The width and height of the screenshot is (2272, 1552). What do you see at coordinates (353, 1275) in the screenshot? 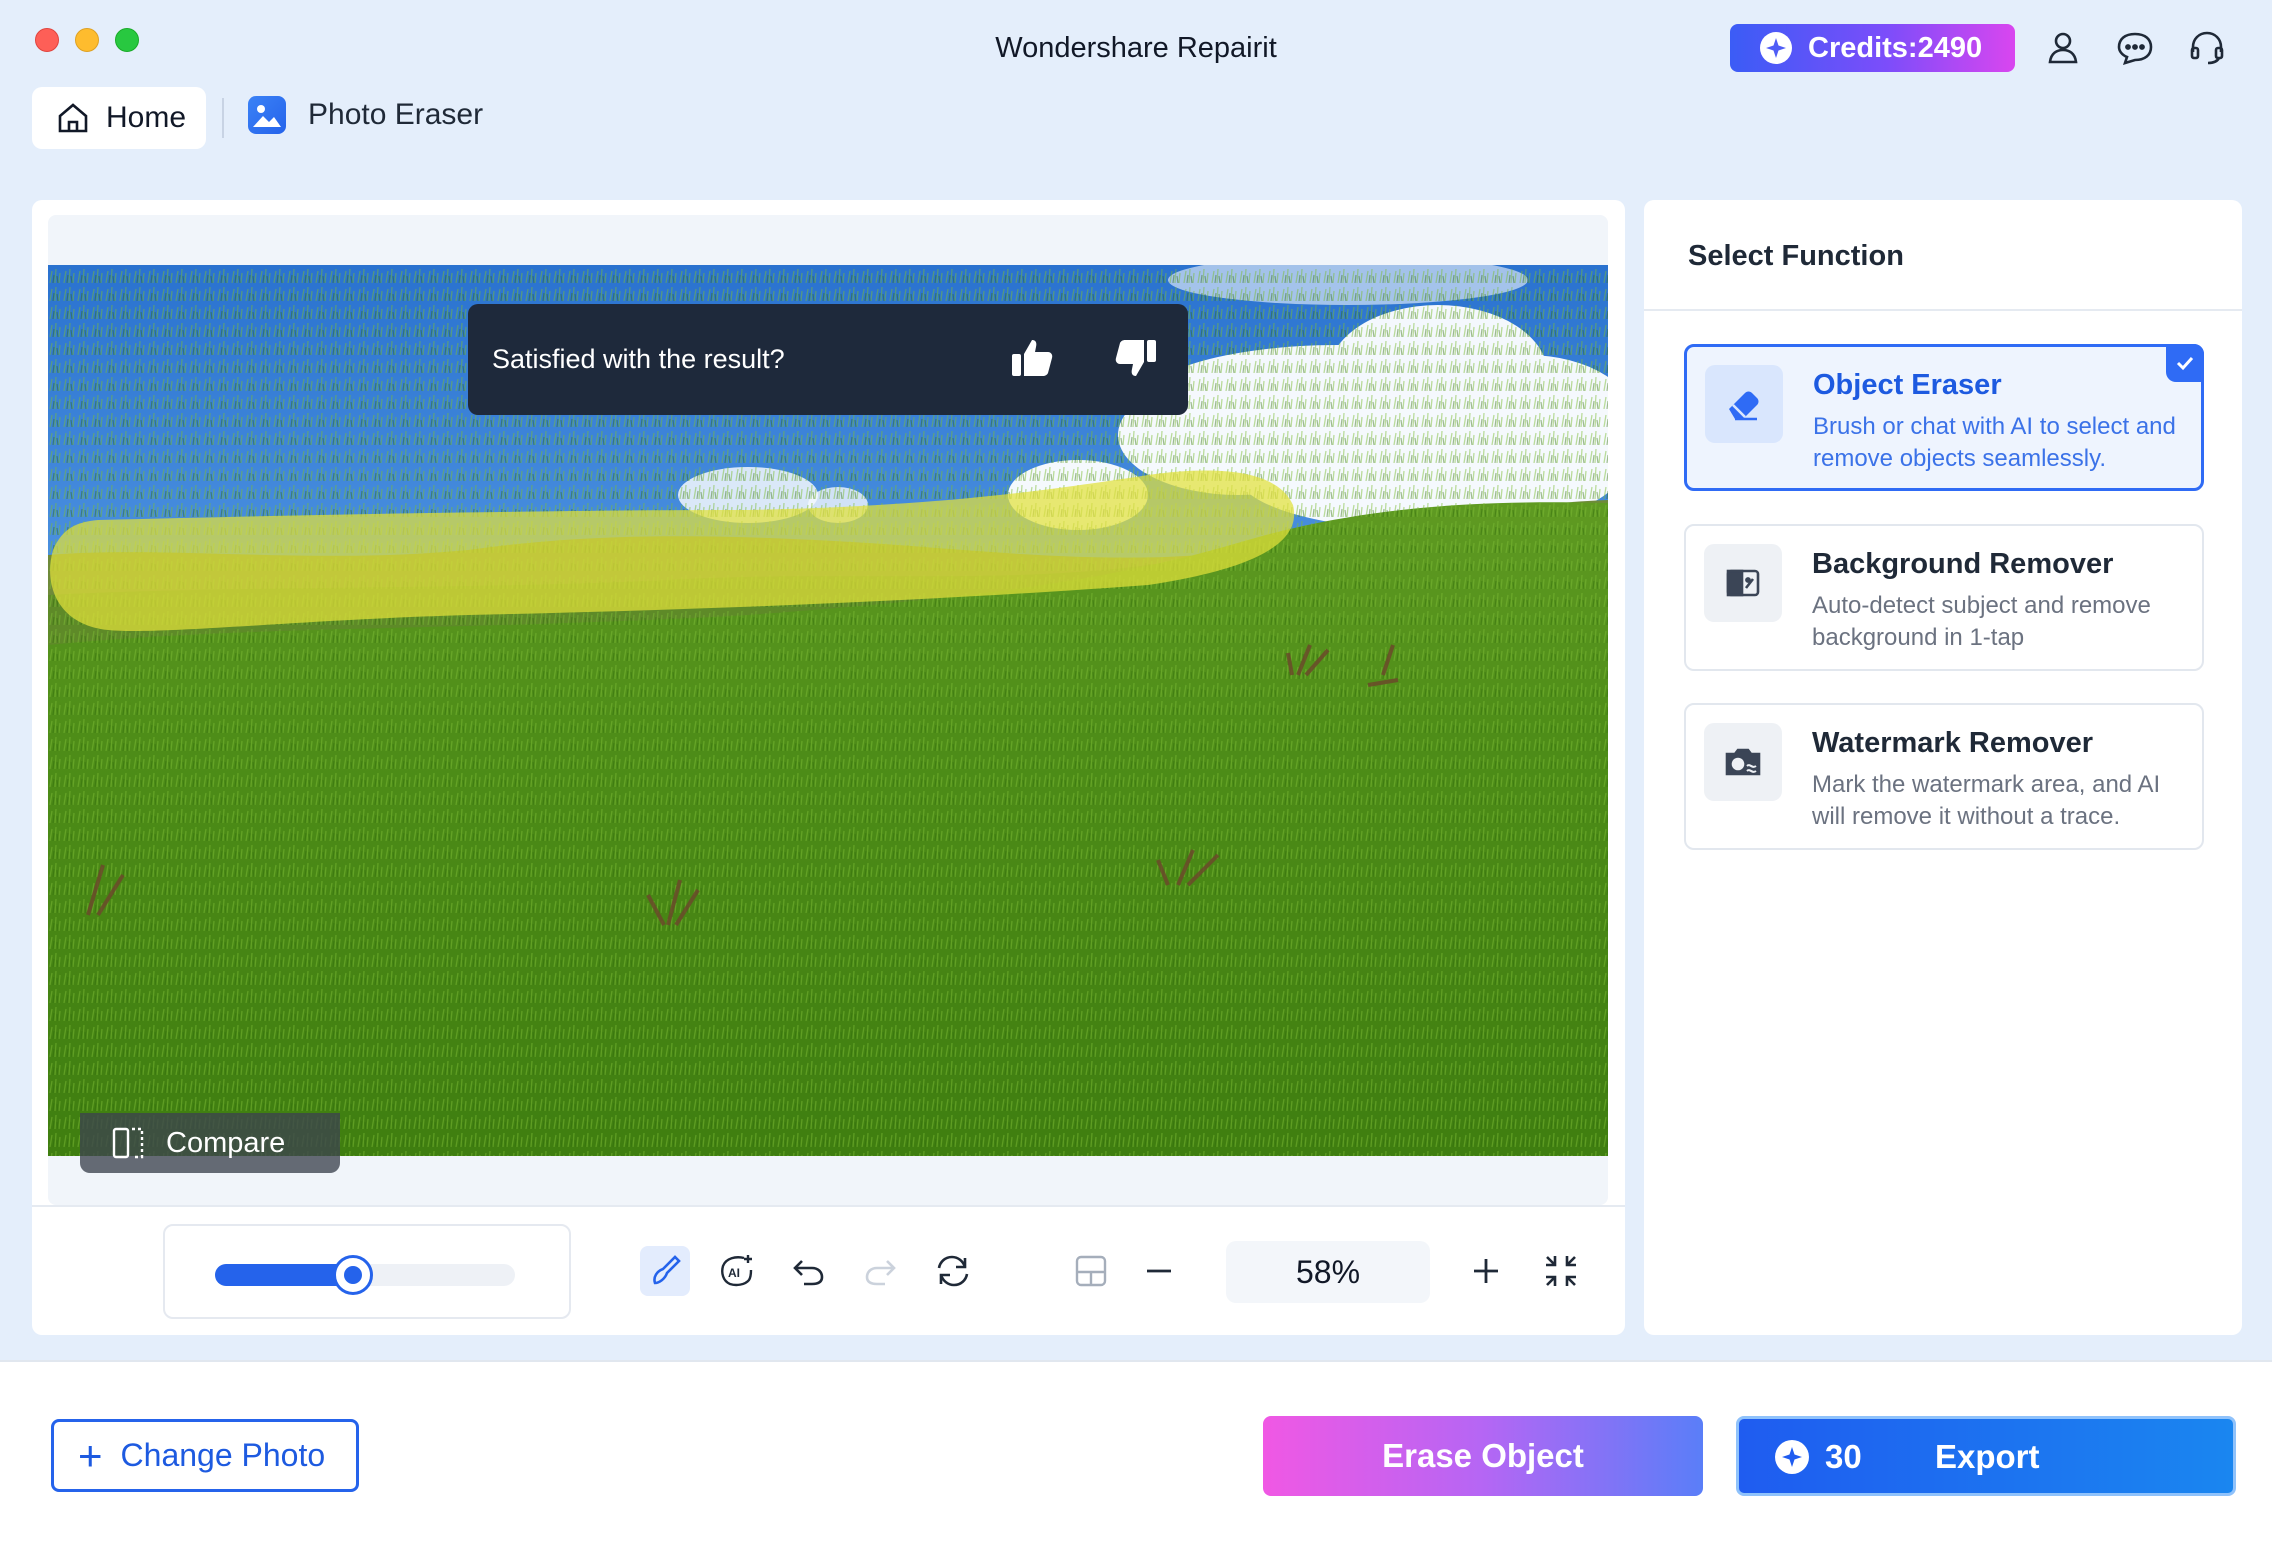
I see `brush-size-handle` at bounding box center [353, 1275].